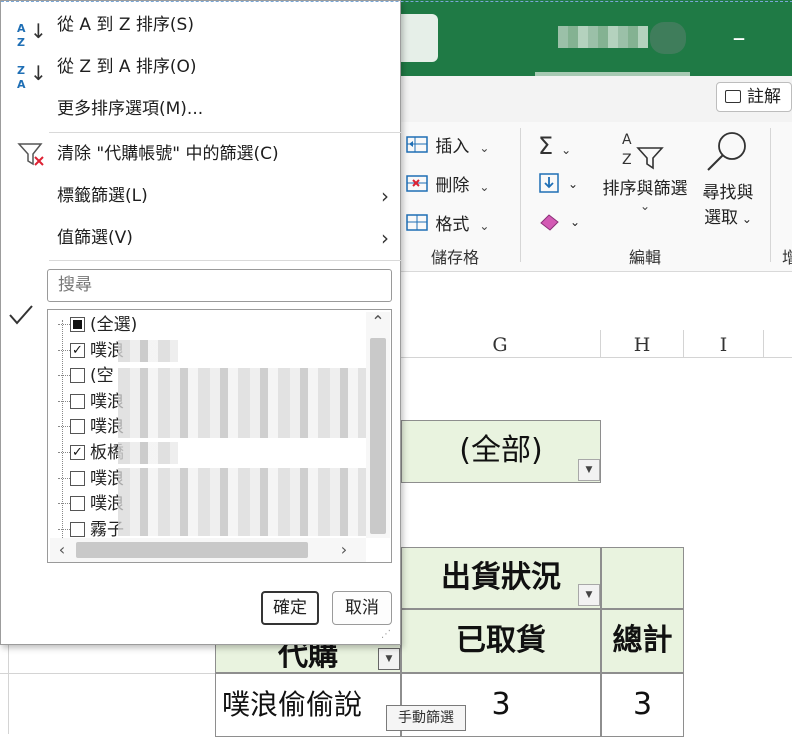 This screenshot has width=792, height=737. Describe the element at coordinates (589, 470) in the screenshot. I see `filter-dropdown-button: ▼` at that location.